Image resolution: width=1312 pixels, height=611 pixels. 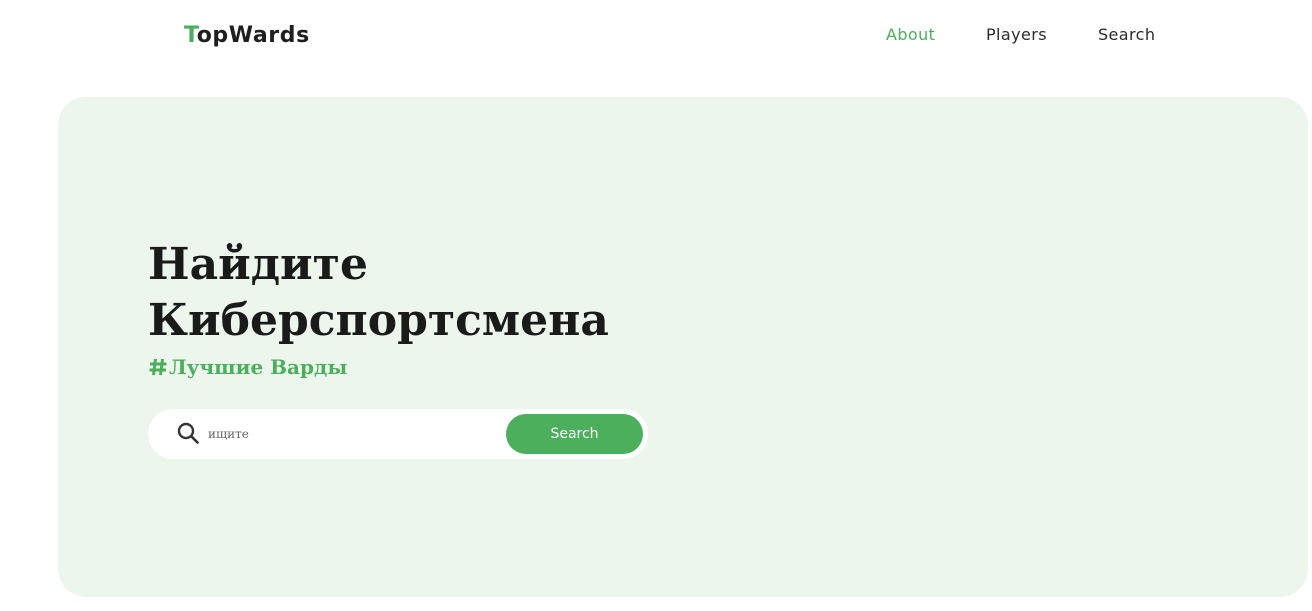 I want to click on tagline-text: Лучшие Варды, so click(x=258, y=367).